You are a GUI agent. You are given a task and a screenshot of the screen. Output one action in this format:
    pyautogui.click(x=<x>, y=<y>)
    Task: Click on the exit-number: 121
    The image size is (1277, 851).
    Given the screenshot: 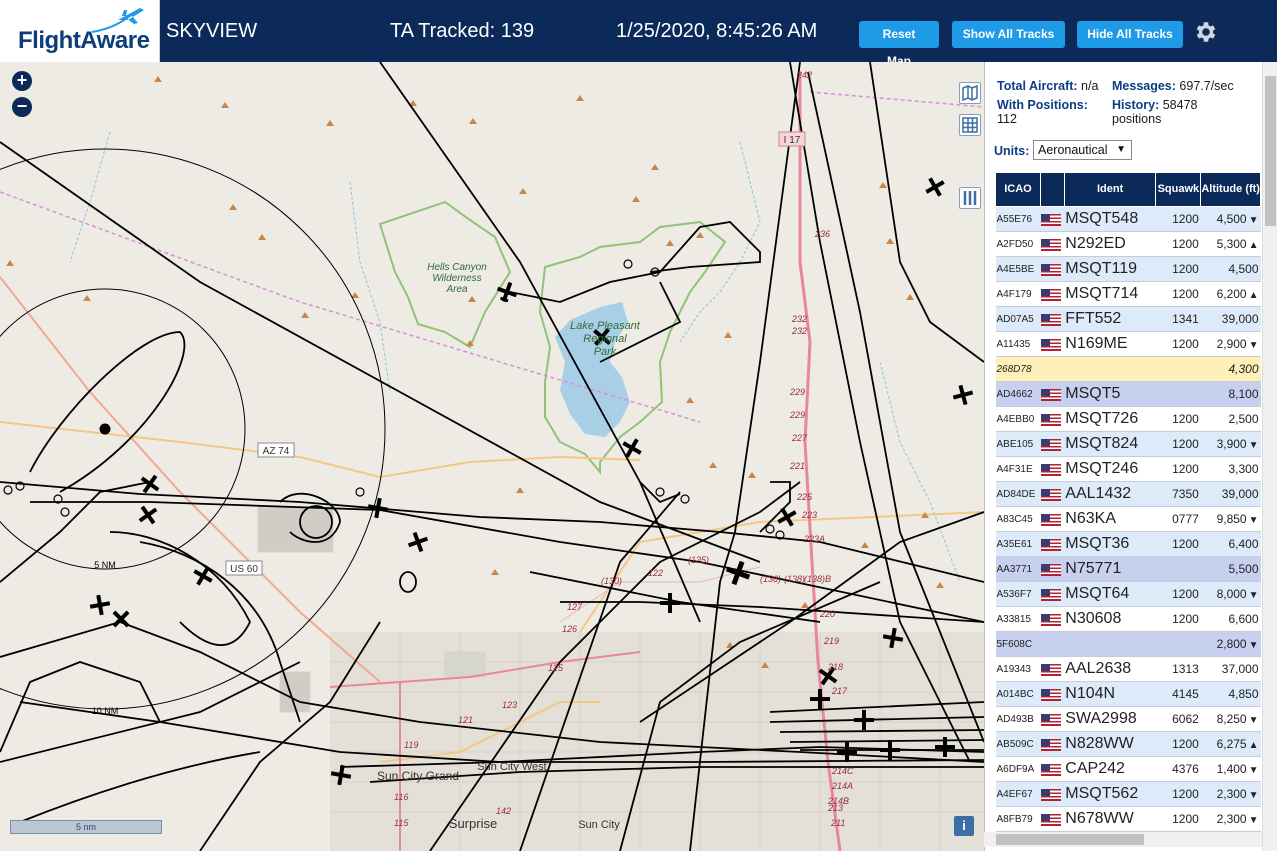 What is the action you would take?
    pyautogui.click(x=465, y=720)
    